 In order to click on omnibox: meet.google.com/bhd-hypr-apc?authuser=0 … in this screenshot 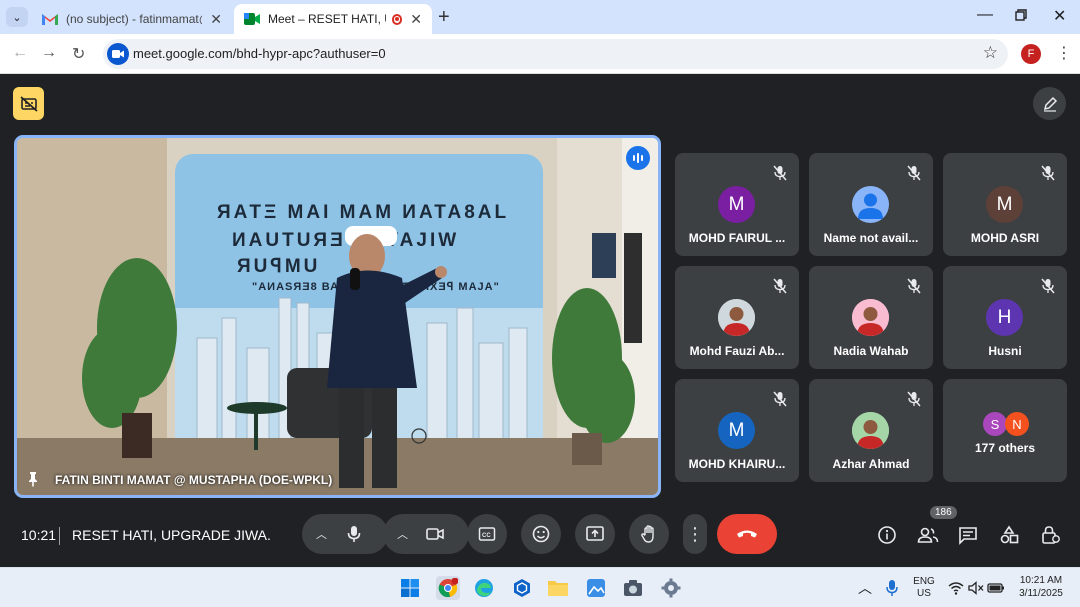, I will do `click(555, 54)`.